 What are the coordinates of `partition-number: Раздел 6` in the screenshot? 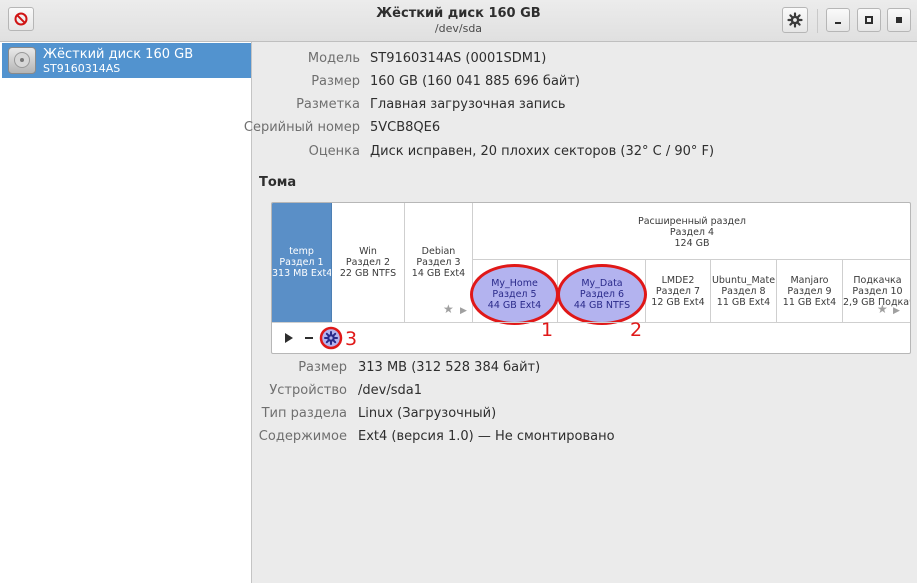 It's located at (602, 294).